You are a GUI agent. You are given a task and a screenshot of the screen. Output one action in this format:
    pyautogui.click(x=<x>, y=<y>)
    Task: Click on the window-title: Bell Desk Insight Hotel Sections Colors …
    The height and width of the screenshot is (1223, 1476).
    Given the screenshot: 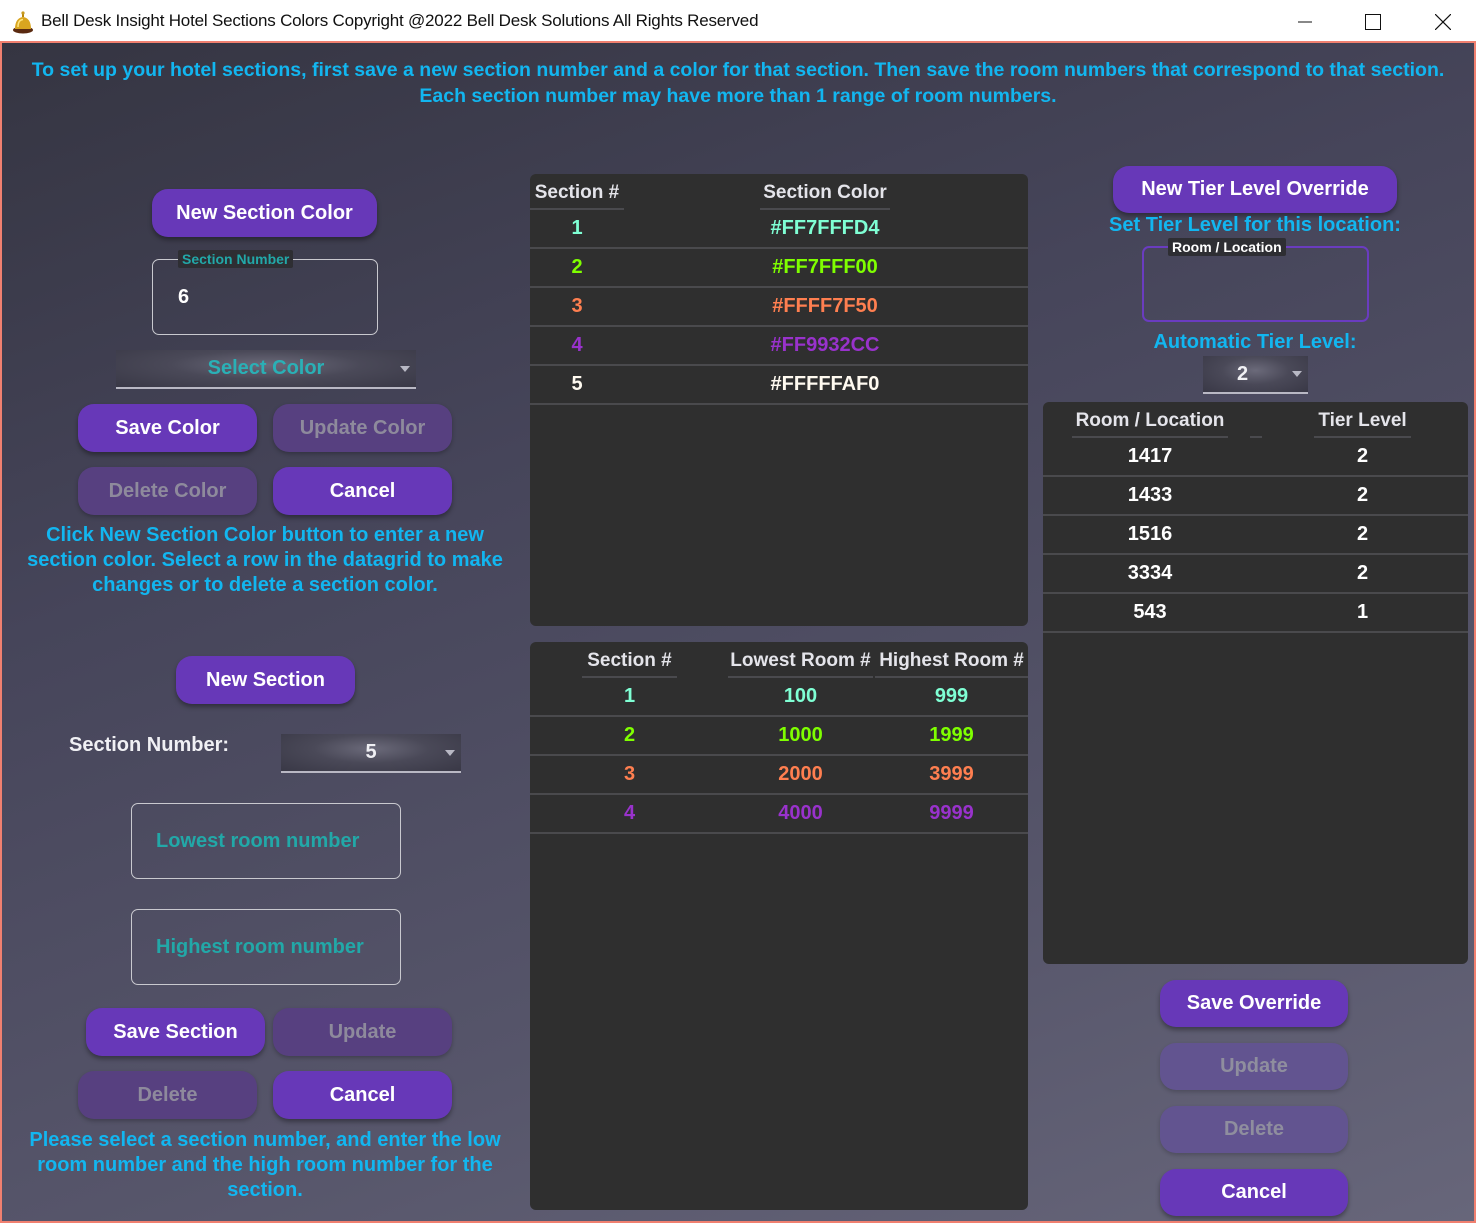 What is the action you would take?
    pyautogui.click(x=400, y=20)
    